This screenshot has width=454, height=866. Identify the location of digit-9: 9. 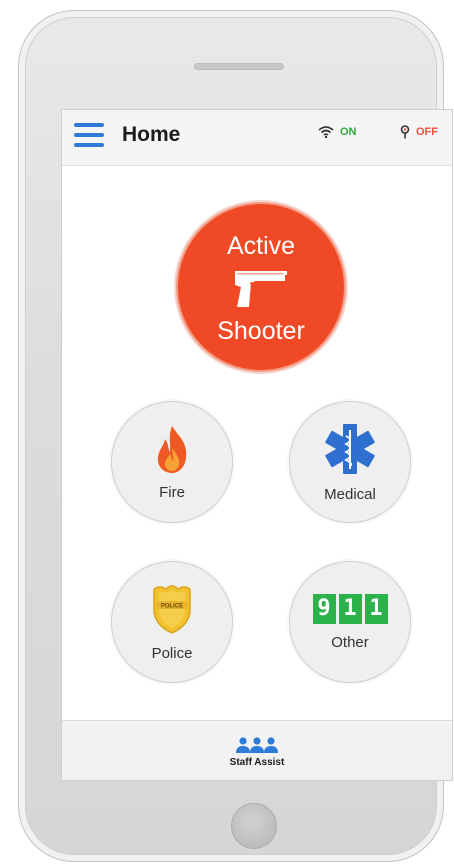
(324, 608).